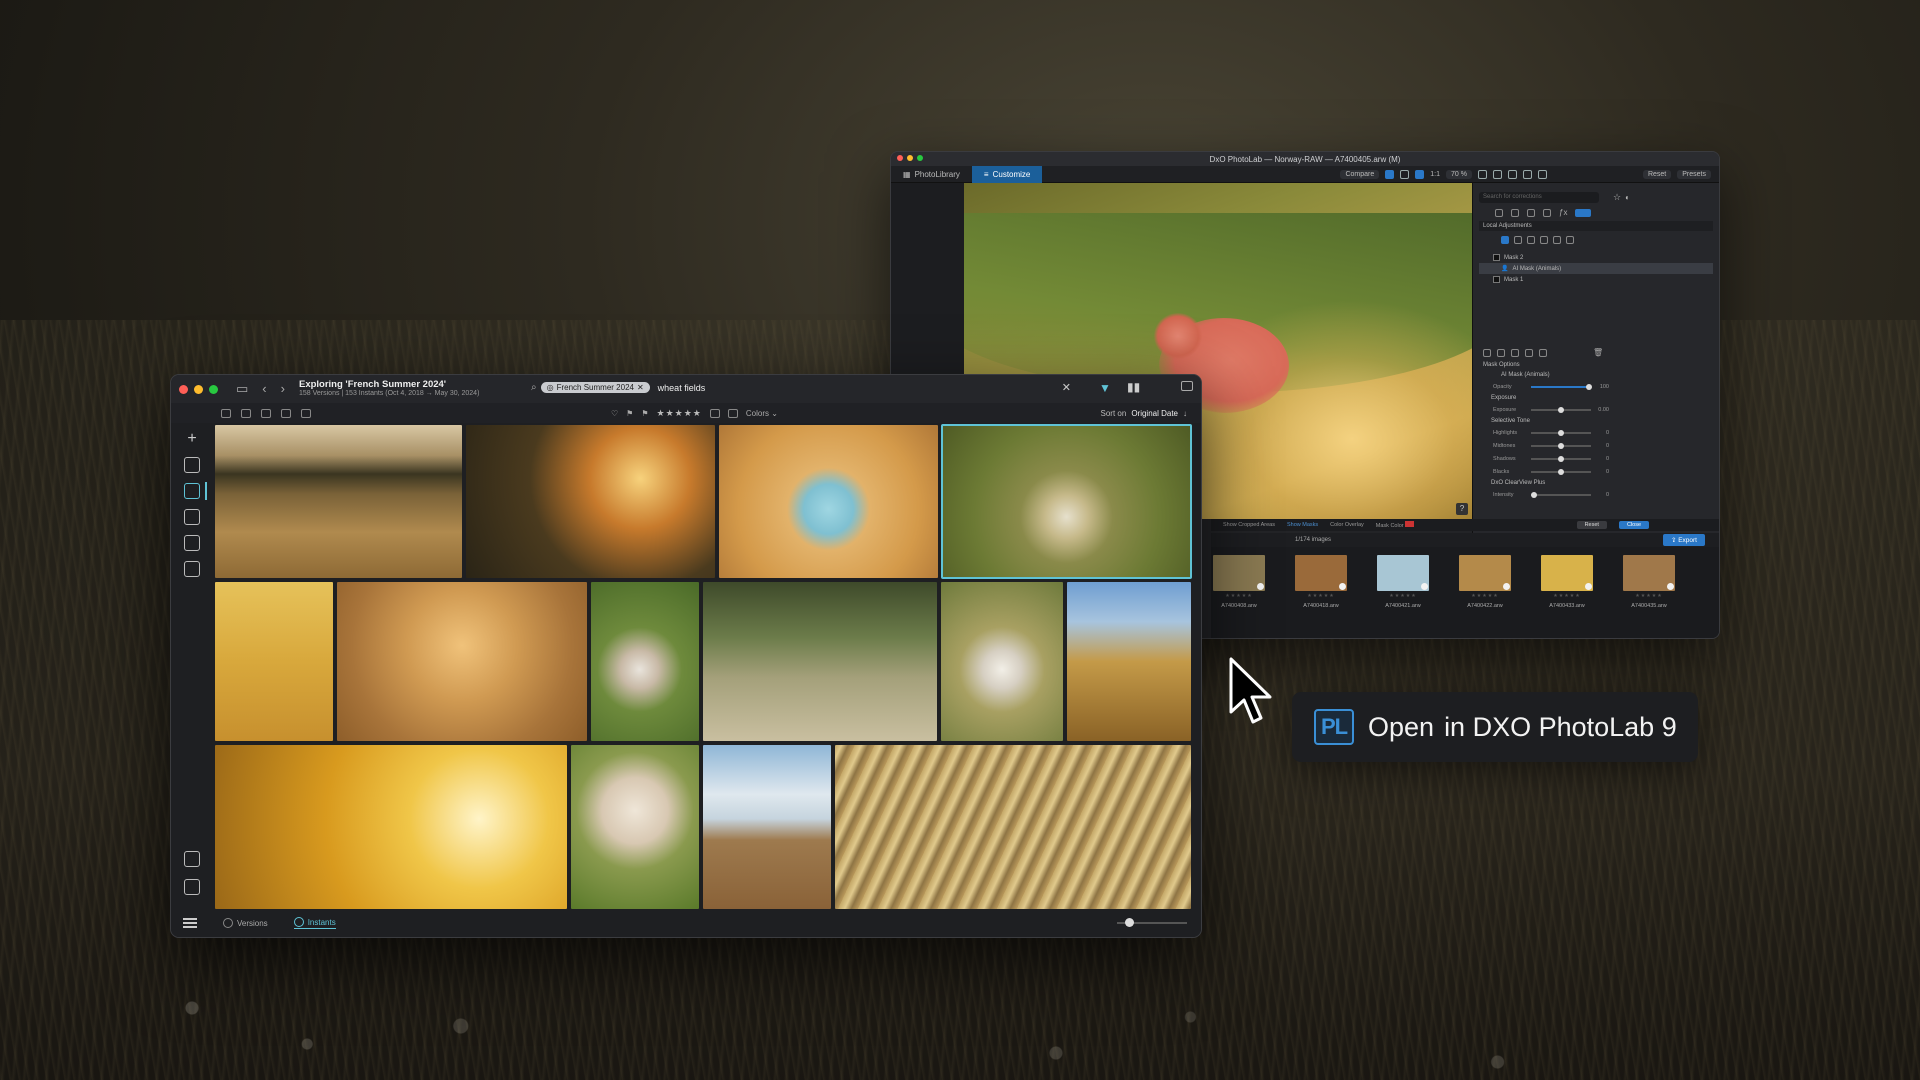  Describe the element at coordinates (266, 413) in the screenshot. I see `tag-icon` at that location.